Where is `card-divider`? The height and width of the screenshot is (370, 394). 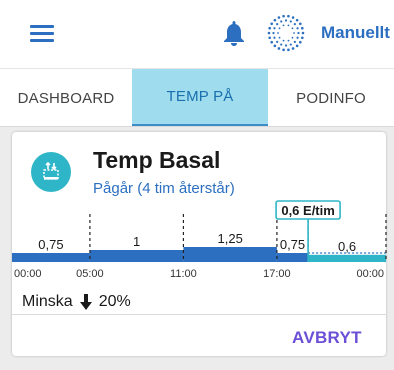
card-divider is located at coordinates (199, 314).